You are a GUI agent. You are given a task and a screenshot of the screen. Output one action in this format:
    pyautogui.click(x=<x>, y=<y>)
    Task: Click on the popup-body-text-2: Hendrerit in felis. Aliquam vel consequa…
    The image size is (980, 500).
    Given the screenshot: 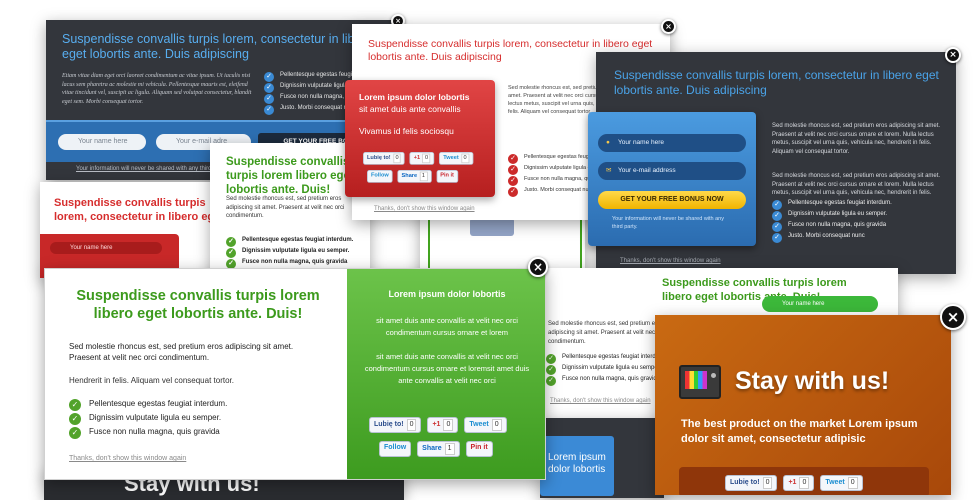 What is the action you would take?
    pyautogui.click(x=151, y=380)
    